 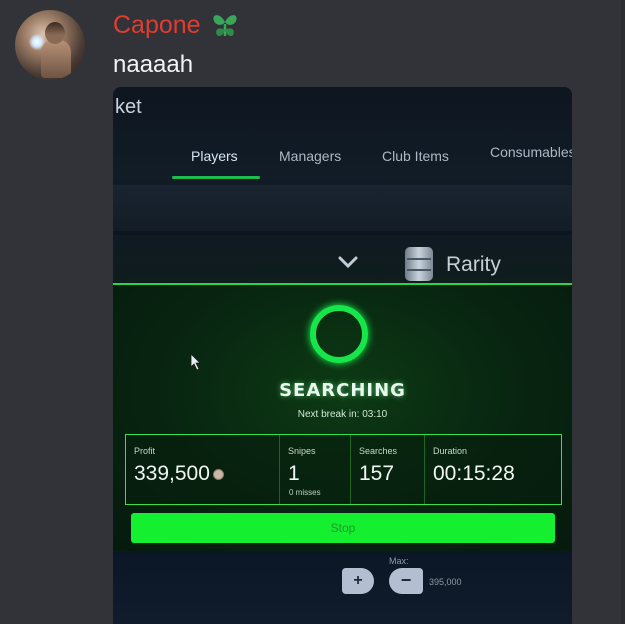 What do you see at coordinates (302, 451) in the screenshot?
I see `stat-label: Snipes` at bounding box center [302, 451].